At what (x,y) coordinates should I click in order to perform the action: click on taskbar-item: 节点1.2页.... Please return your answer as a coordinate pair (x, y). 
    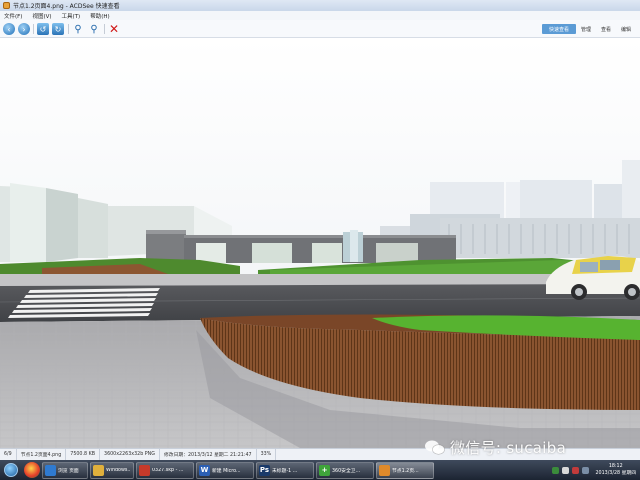
    Looking at the image, I should click on (405, 470).